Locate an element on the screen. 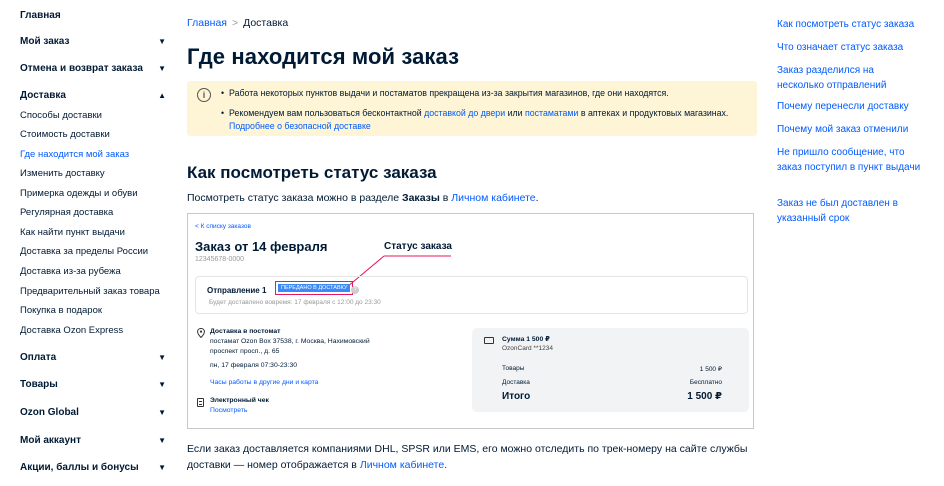 The width and height of the screenshot is (944, 486). chevron-up-icon: ▲ is located at coordinates (162, 95).